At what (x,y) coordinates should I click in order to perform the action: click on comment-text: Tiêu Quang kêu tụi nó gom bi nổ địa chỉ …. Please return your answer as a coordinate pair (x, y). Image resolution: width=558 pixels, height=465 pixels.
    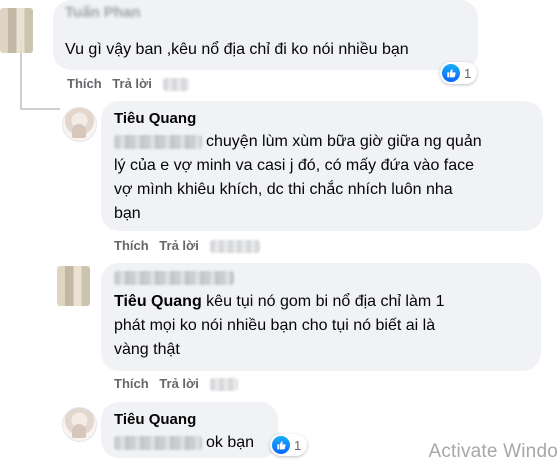
    Looking at the image, I should click on (279, 325).